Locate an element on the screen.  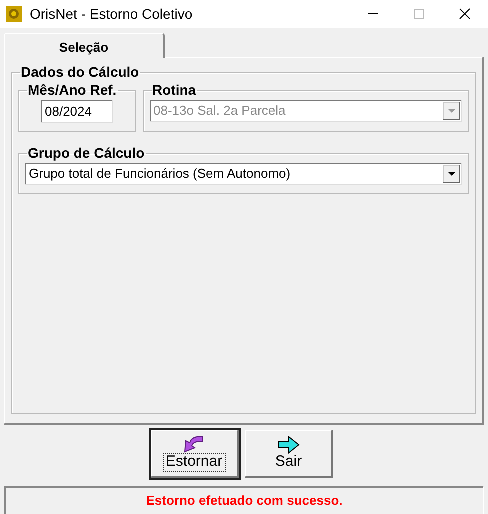
group-title: Mês/Ano Ref. is located at coordinates (72, 90).